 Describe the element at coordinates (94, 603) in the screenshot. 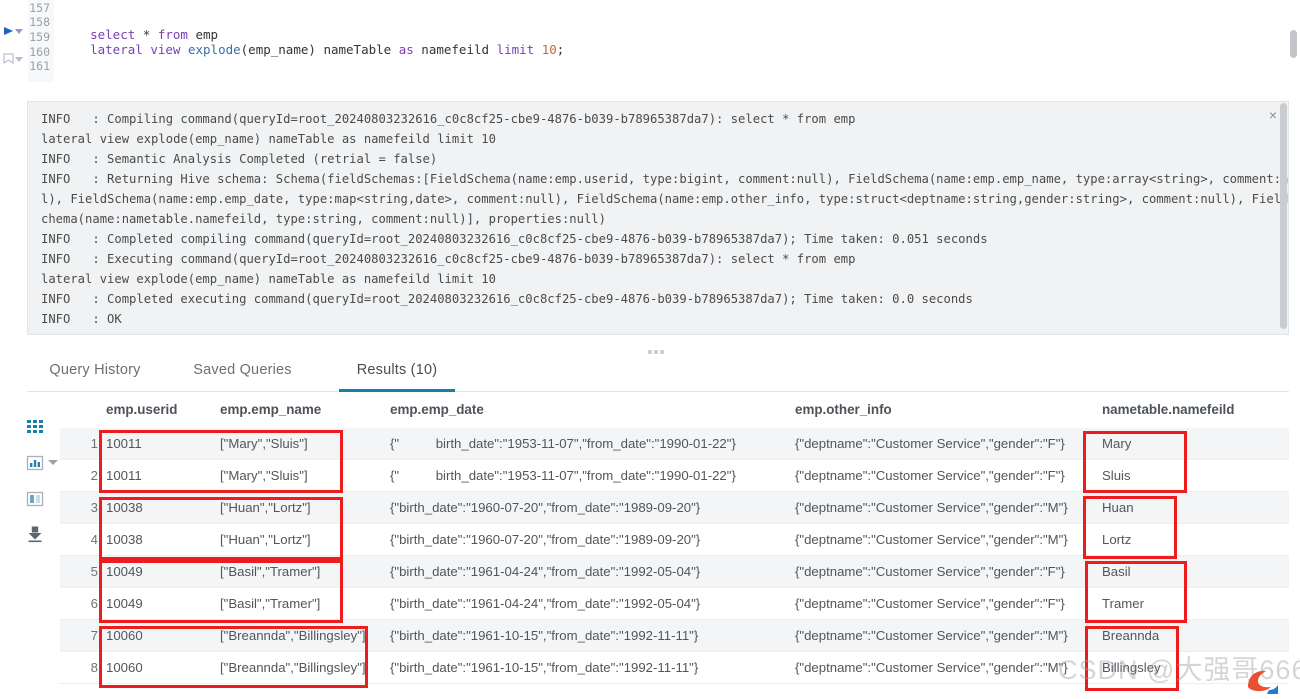

I see `row-number: 6` at that location.